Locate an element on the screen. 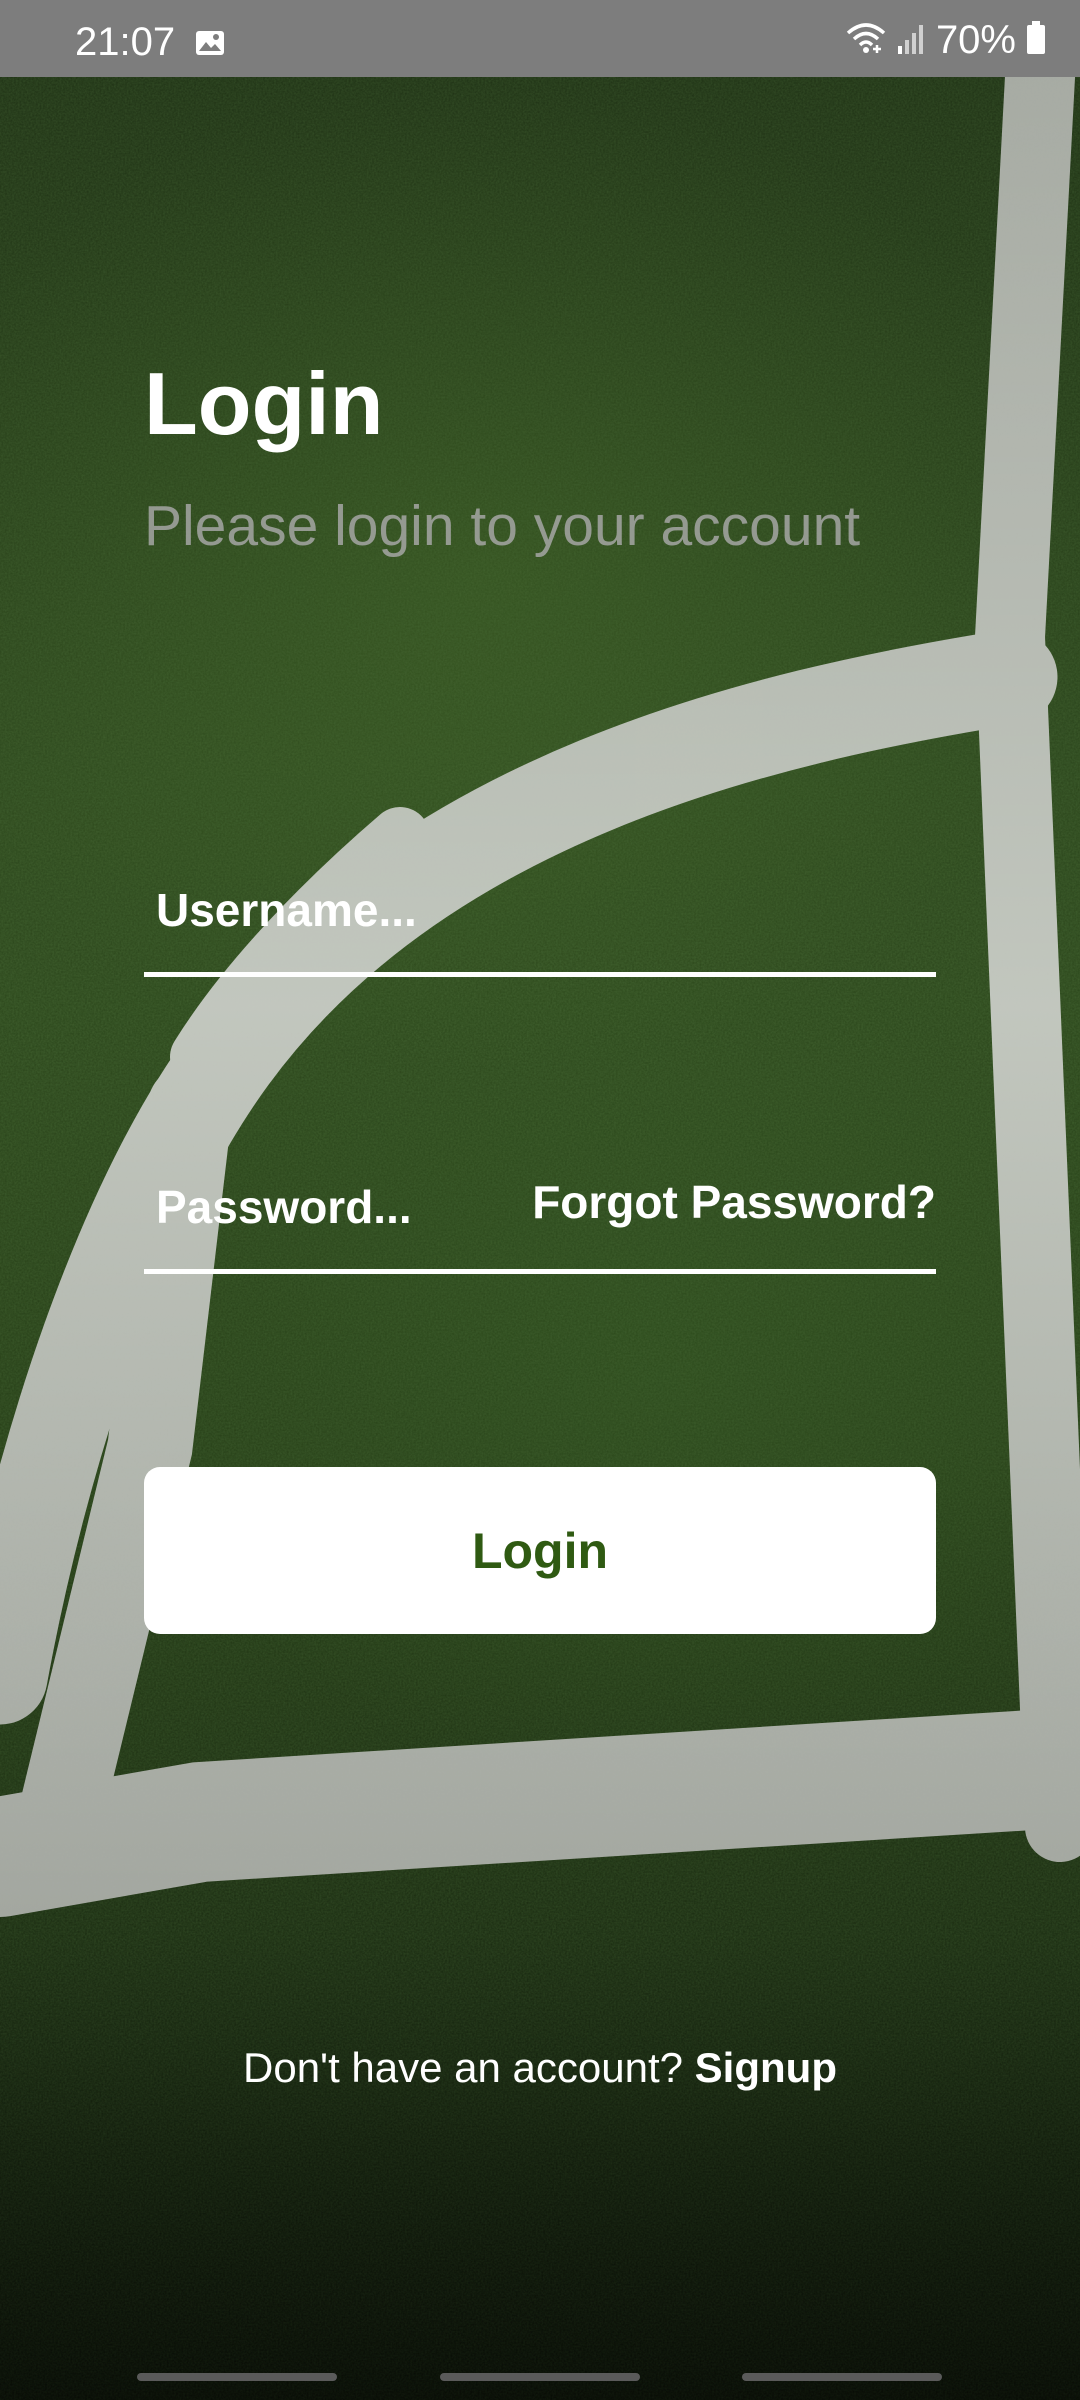  status-time: 21:07 is located at coordinates (125, 42).